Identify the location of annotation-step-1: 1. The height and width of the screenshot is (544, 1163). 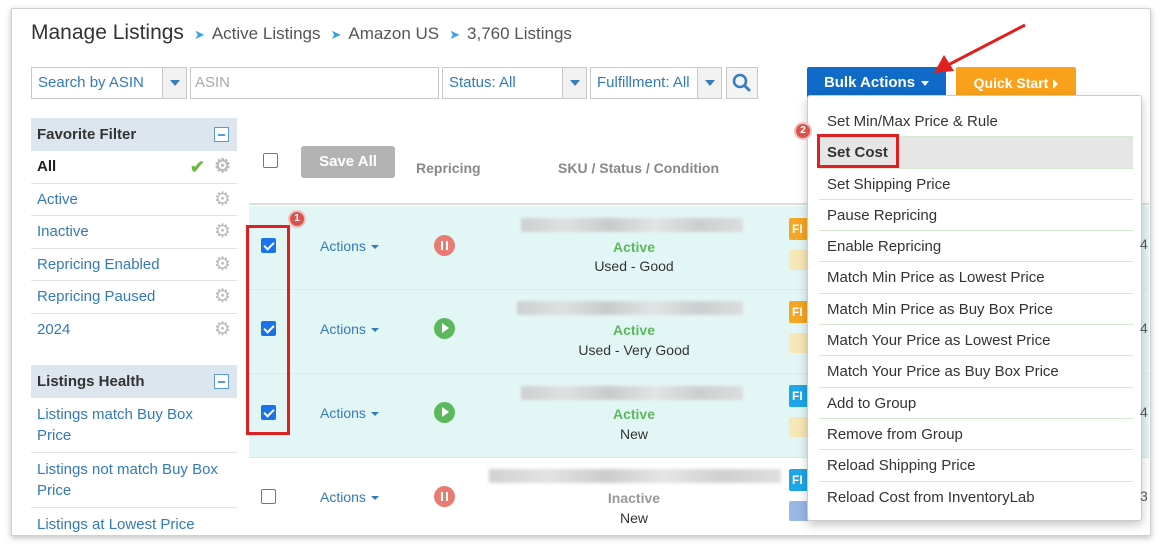
(297, 219).